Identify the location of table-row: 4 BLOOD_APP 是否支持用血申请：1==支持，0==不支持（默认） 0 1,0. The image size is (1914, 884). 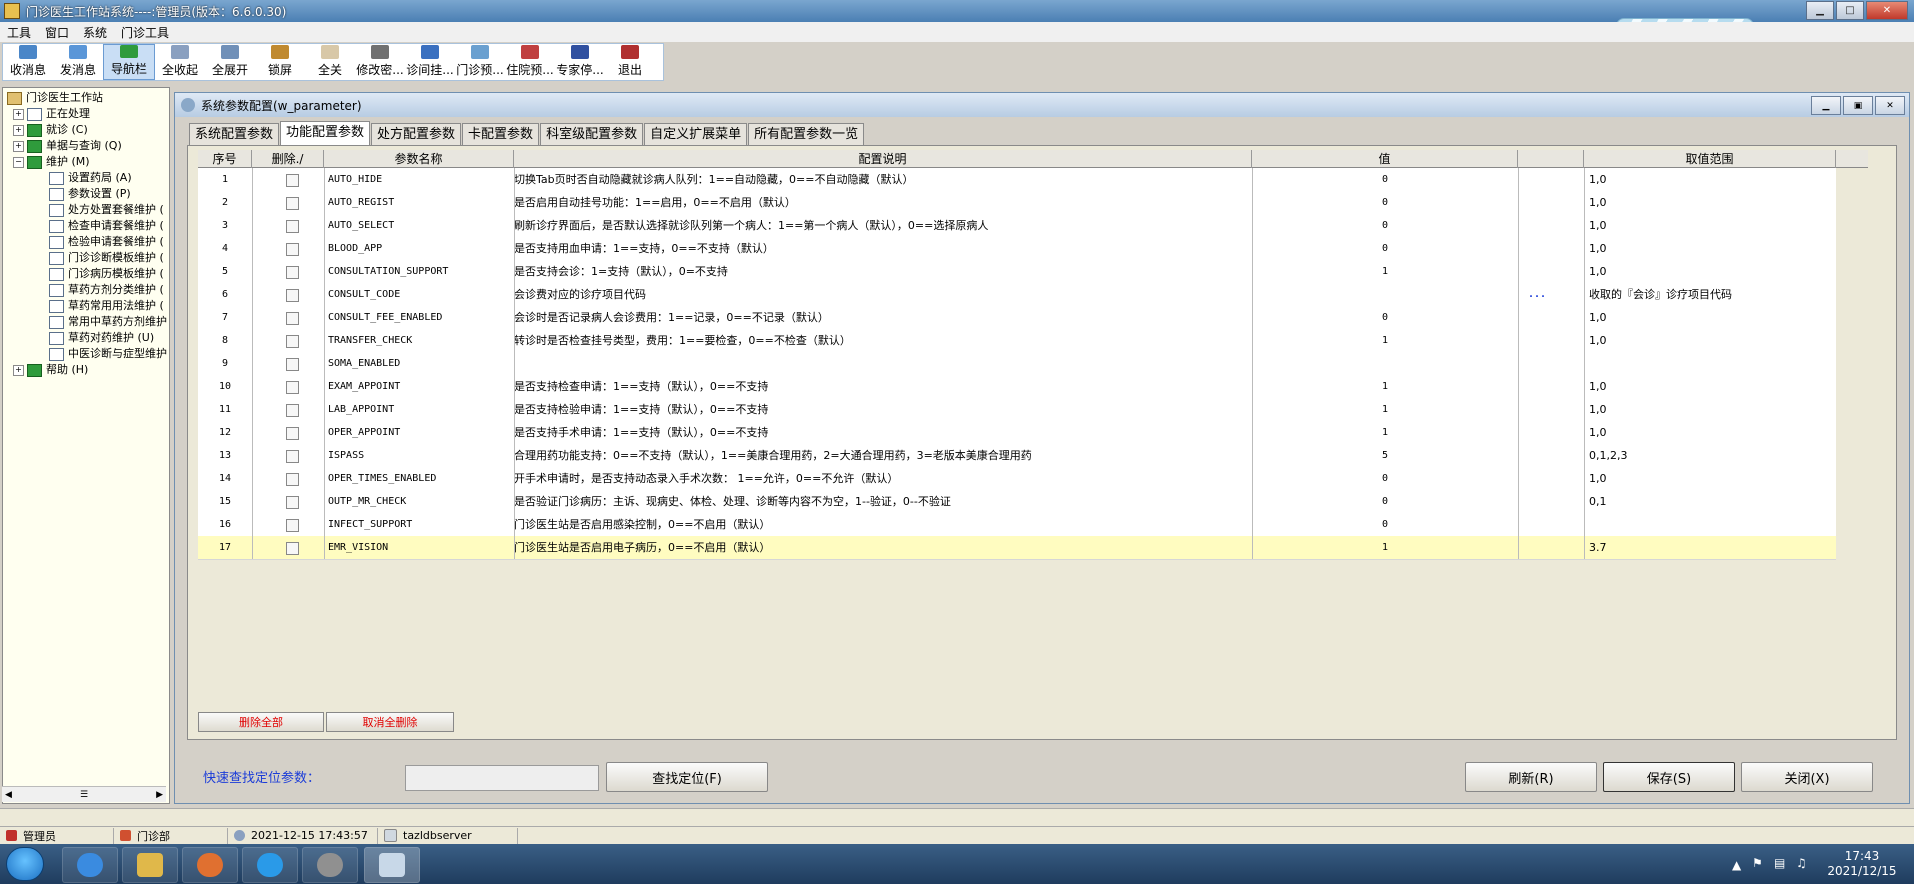
(1017, 249).